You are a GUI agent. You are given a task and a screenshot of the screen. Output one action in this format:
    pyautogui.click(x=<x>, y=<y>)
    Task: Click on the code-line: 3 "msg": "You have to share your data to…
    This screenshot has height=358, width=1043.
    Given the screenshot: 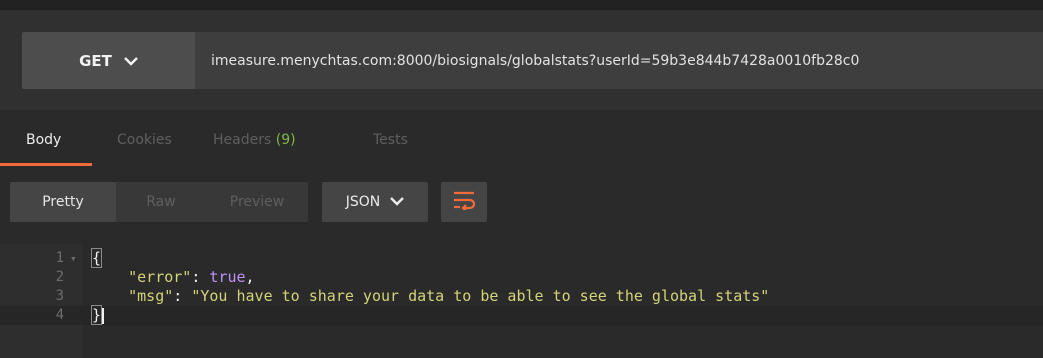 What is the action you would take?
    pyautogui.click(x=521, y=296)
    